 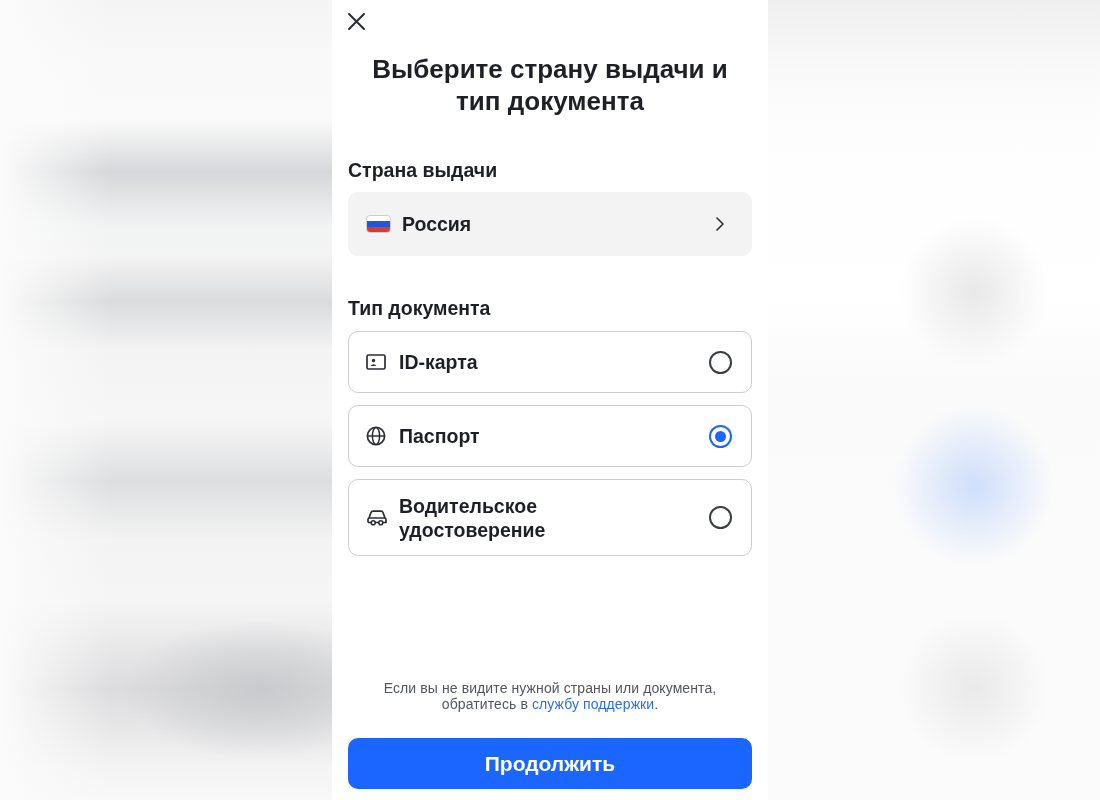 What do you see at coordinates (378, 224) in the screenshot?
I see `flag-icon` at bounding box center [378, 224].